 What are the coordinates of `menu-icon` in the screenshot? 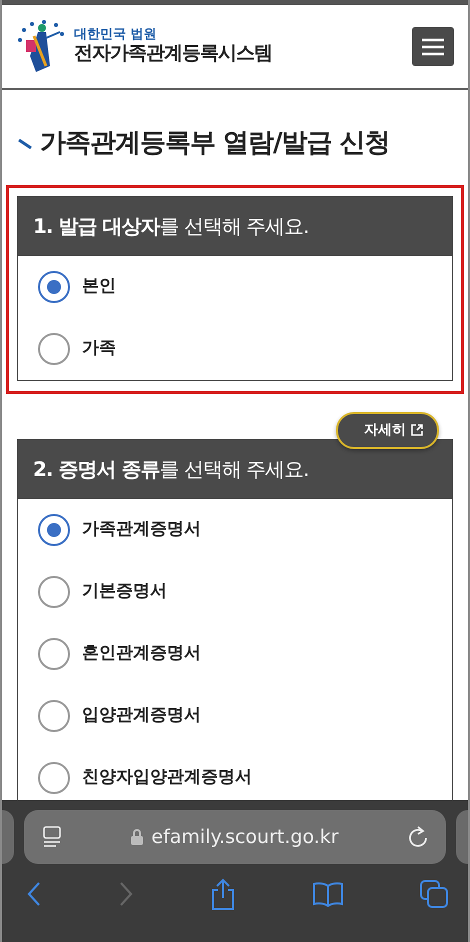 It's located at (433, 47).